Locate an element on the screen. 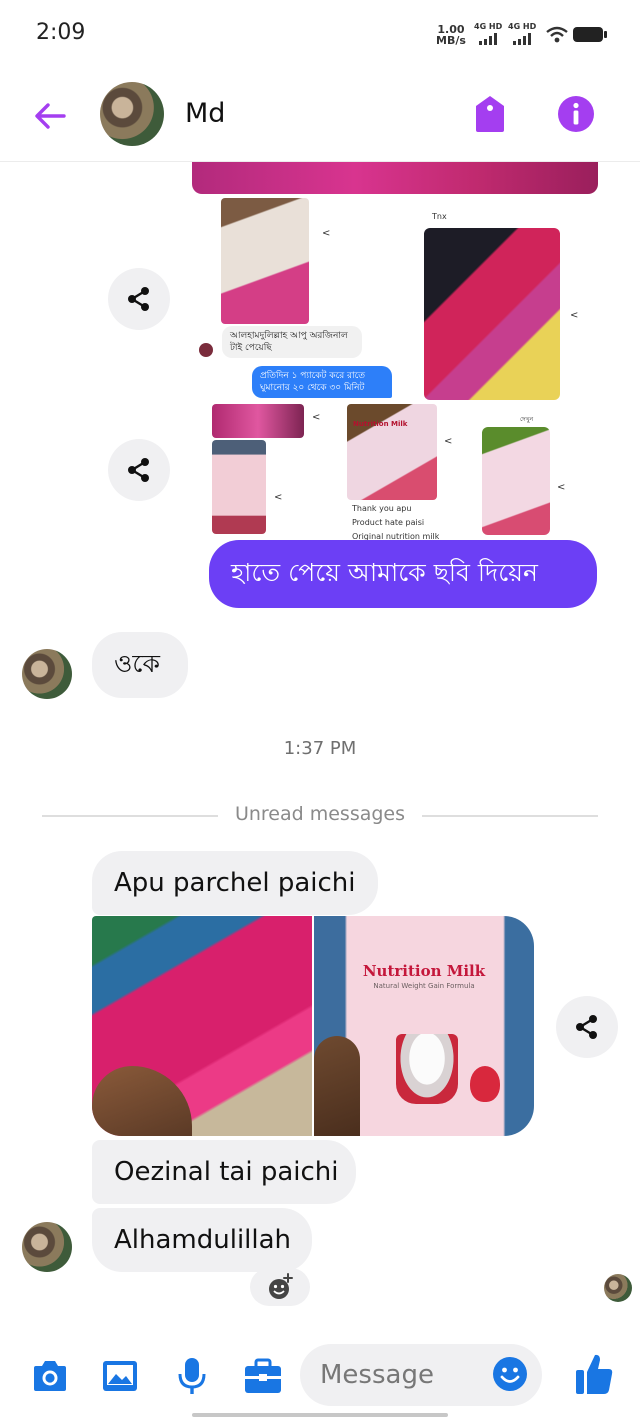 The image size is (640, 1421). add-reaction-button is located at coordinates (280, 1287).